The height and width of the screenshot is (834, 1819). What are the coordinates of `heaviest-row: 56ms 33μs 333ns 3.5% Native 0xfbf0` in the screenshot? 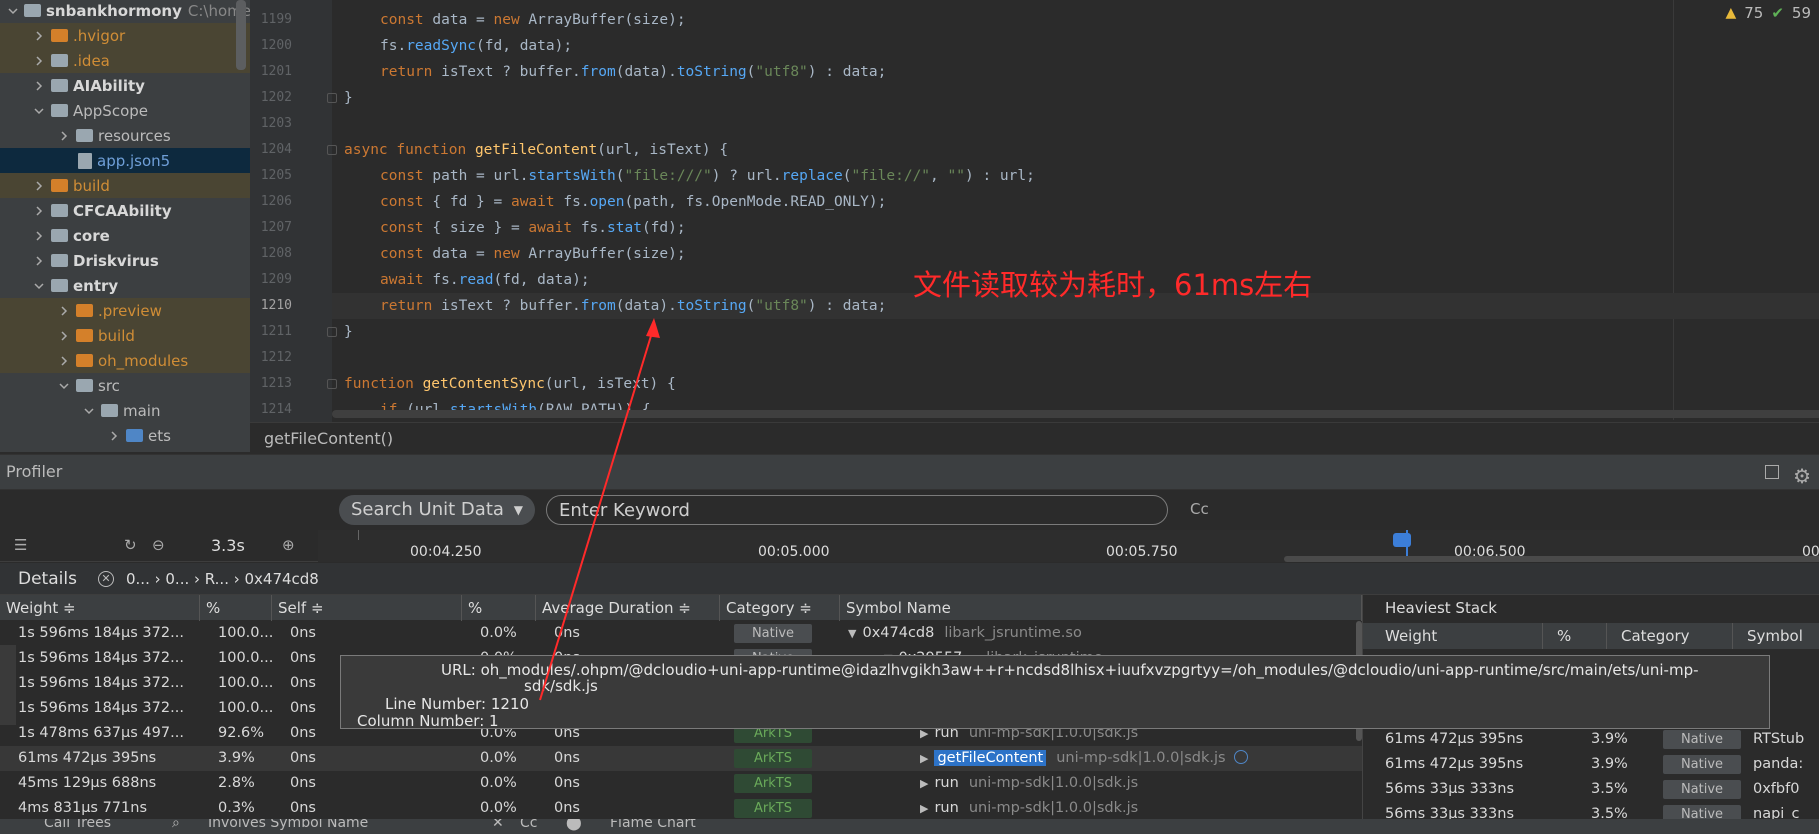 It's located at (1591, 789).